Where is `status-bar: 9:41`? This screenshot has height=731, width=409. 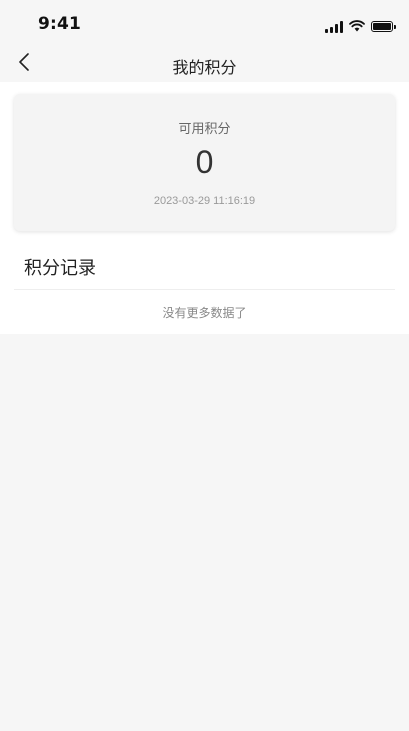
status-bar: 9:41 is located at coordinates (204, 24).